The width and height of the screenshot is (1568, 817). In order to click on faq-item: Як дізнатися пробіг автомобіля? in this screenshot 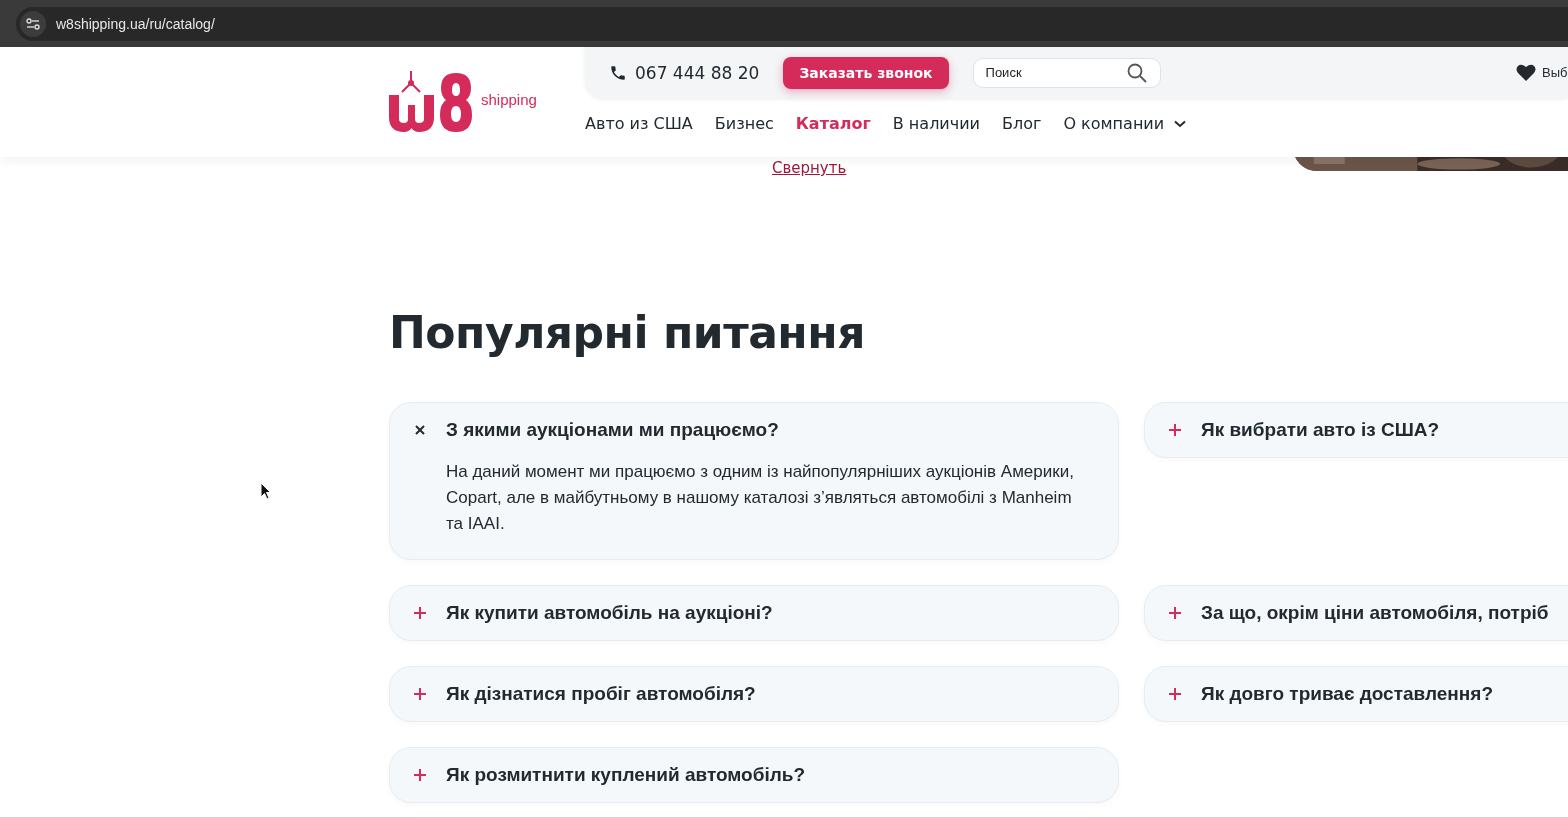, I will do `click(754, 694)`.